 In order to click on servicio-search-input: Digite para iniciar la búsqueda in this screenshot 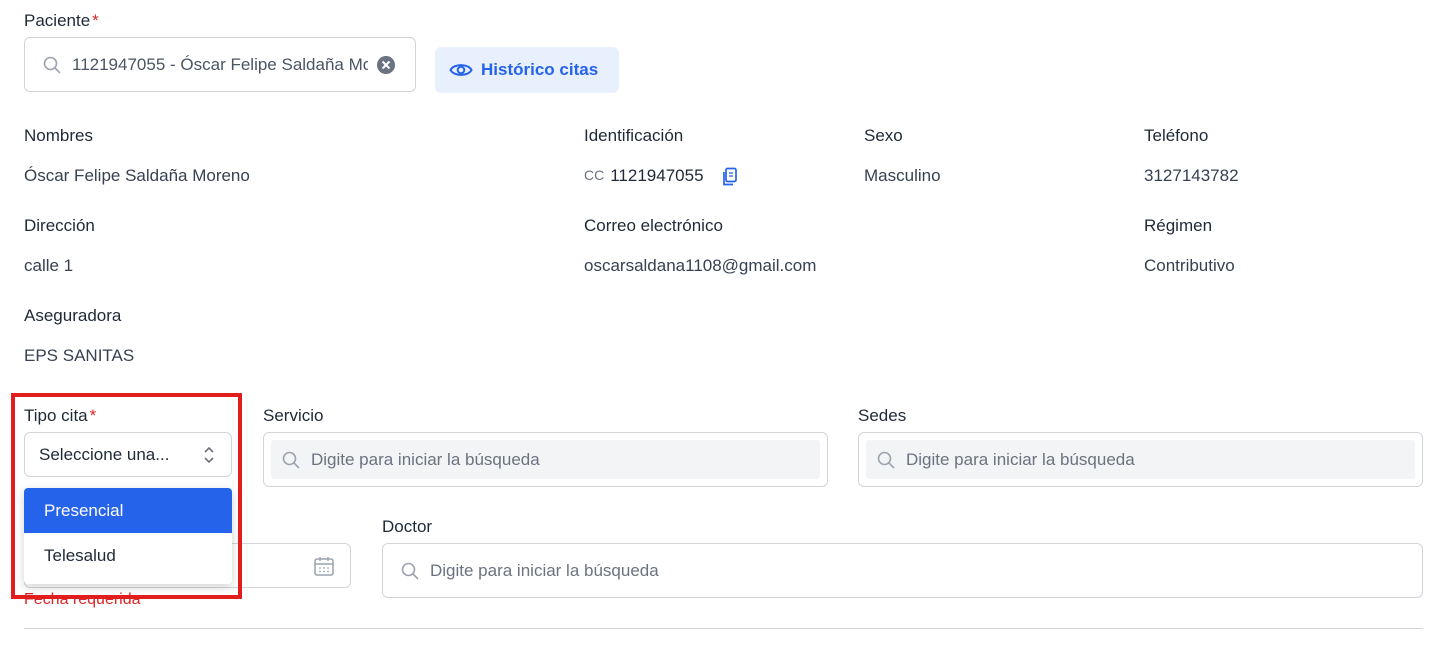, I will do `click(545, 459)`.